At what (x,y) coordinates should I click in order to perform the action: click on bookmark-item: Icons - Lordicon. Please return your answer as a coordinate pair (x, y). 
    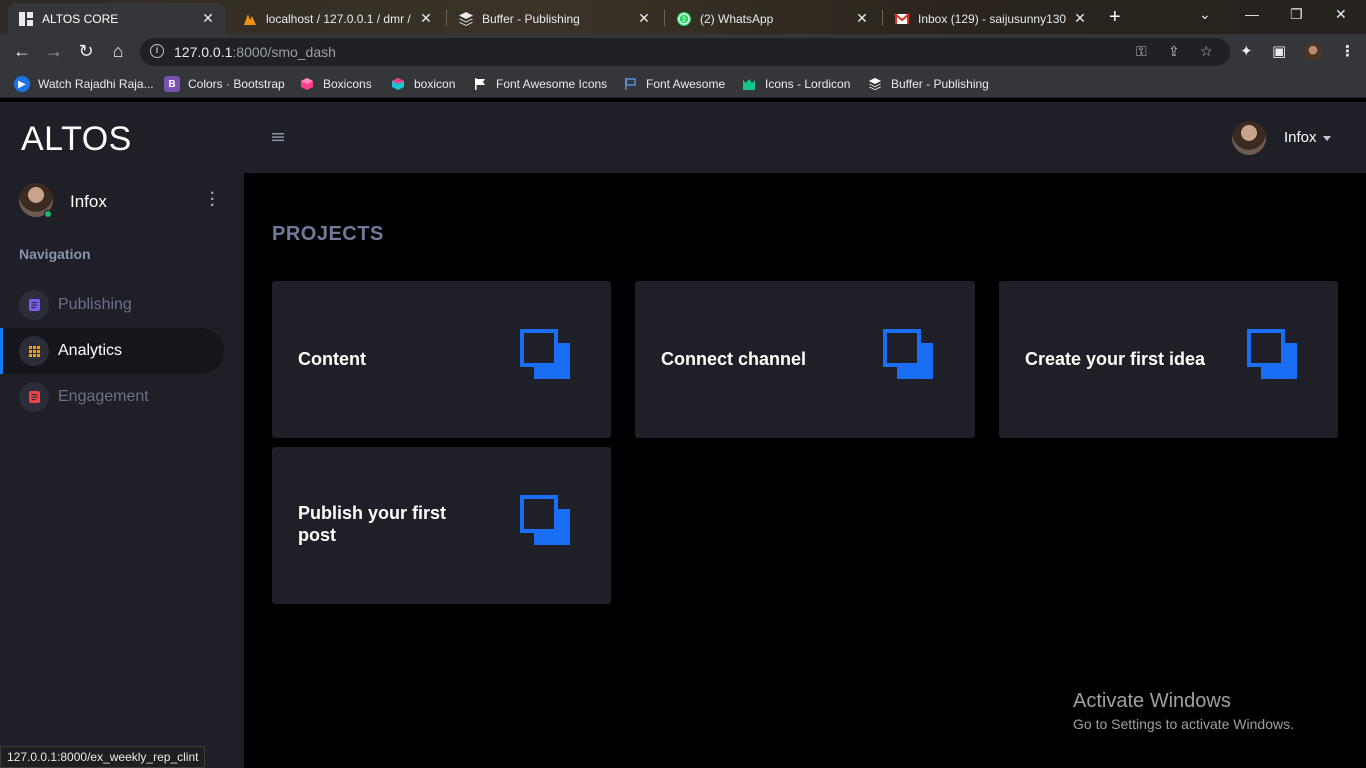
    Looking at the image, I should click on (795, 84).